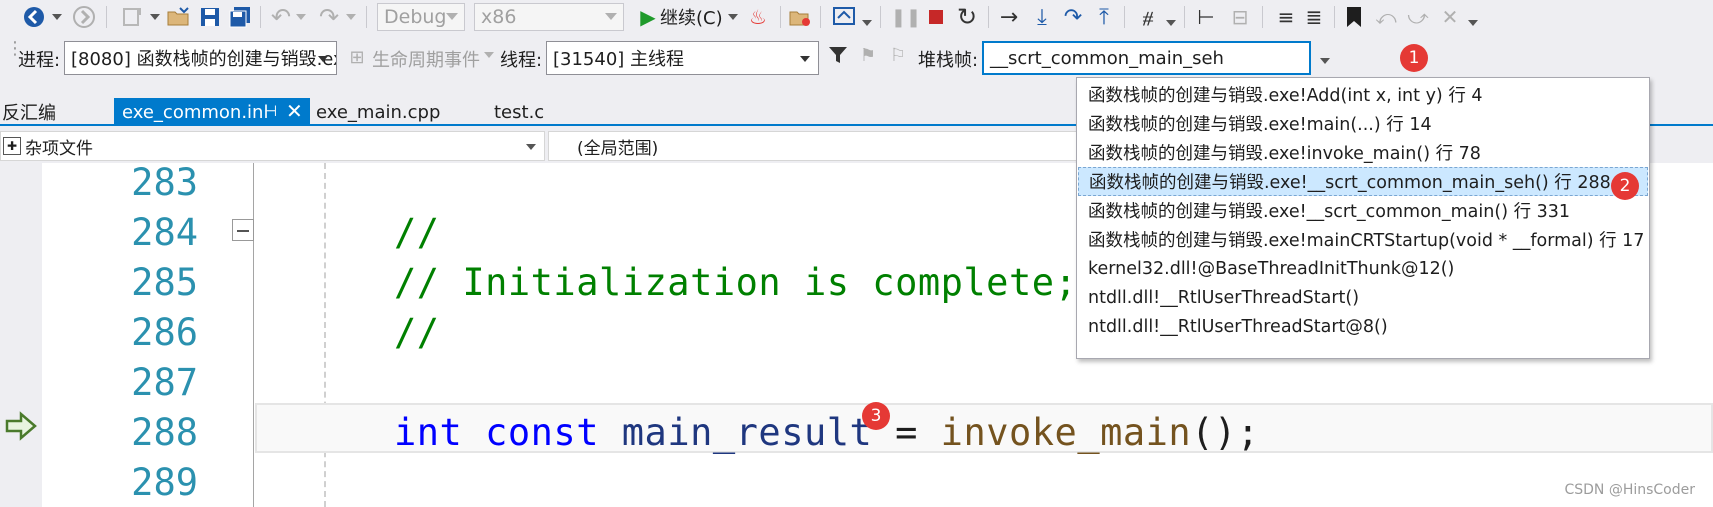 This screenshot has height=507, width=1713. Describe the element at coordinates (164, 432) in the screenshot. I see `line-number: 288` at that location.